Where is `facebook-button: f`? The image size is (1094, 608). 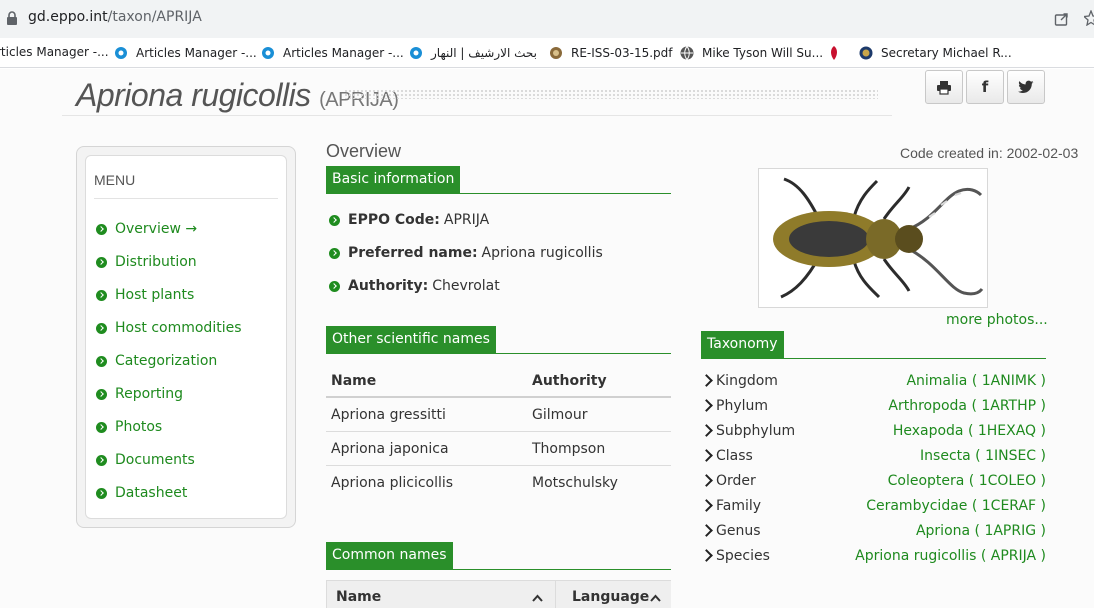
facebook-button: f is located at coordinates (985, 87).